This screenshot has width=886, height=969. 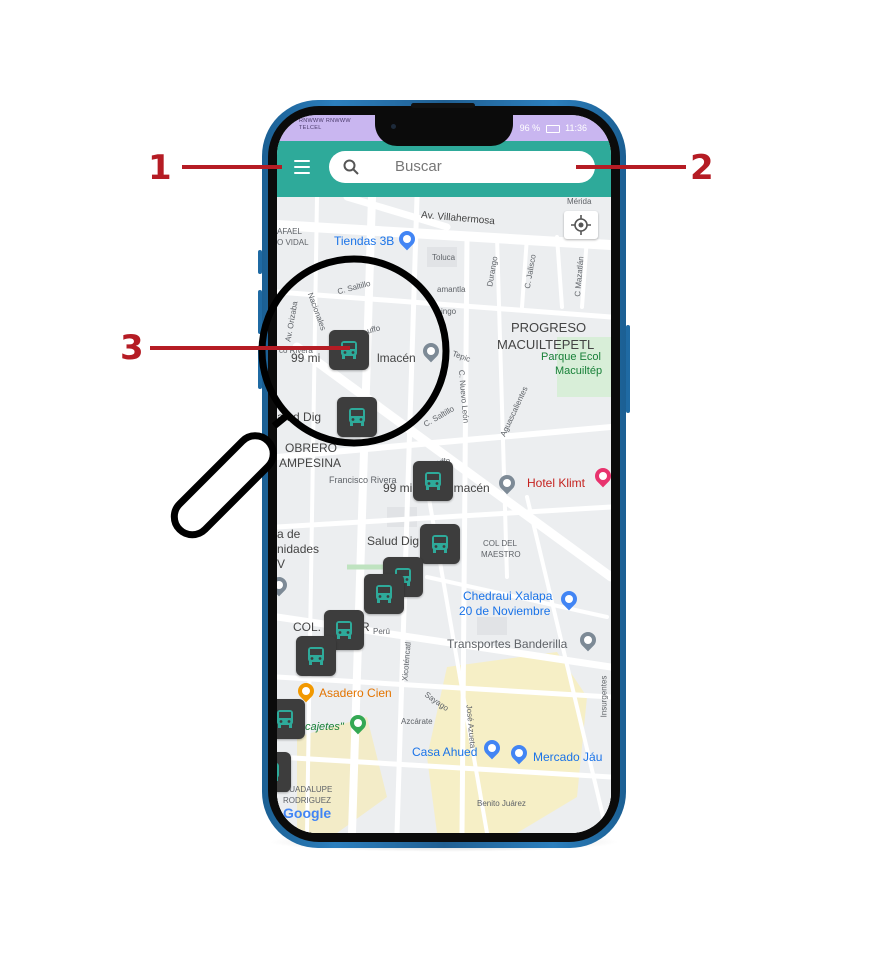 I want to click on map-label: Benito Juárez, so click(x=501, y=803).